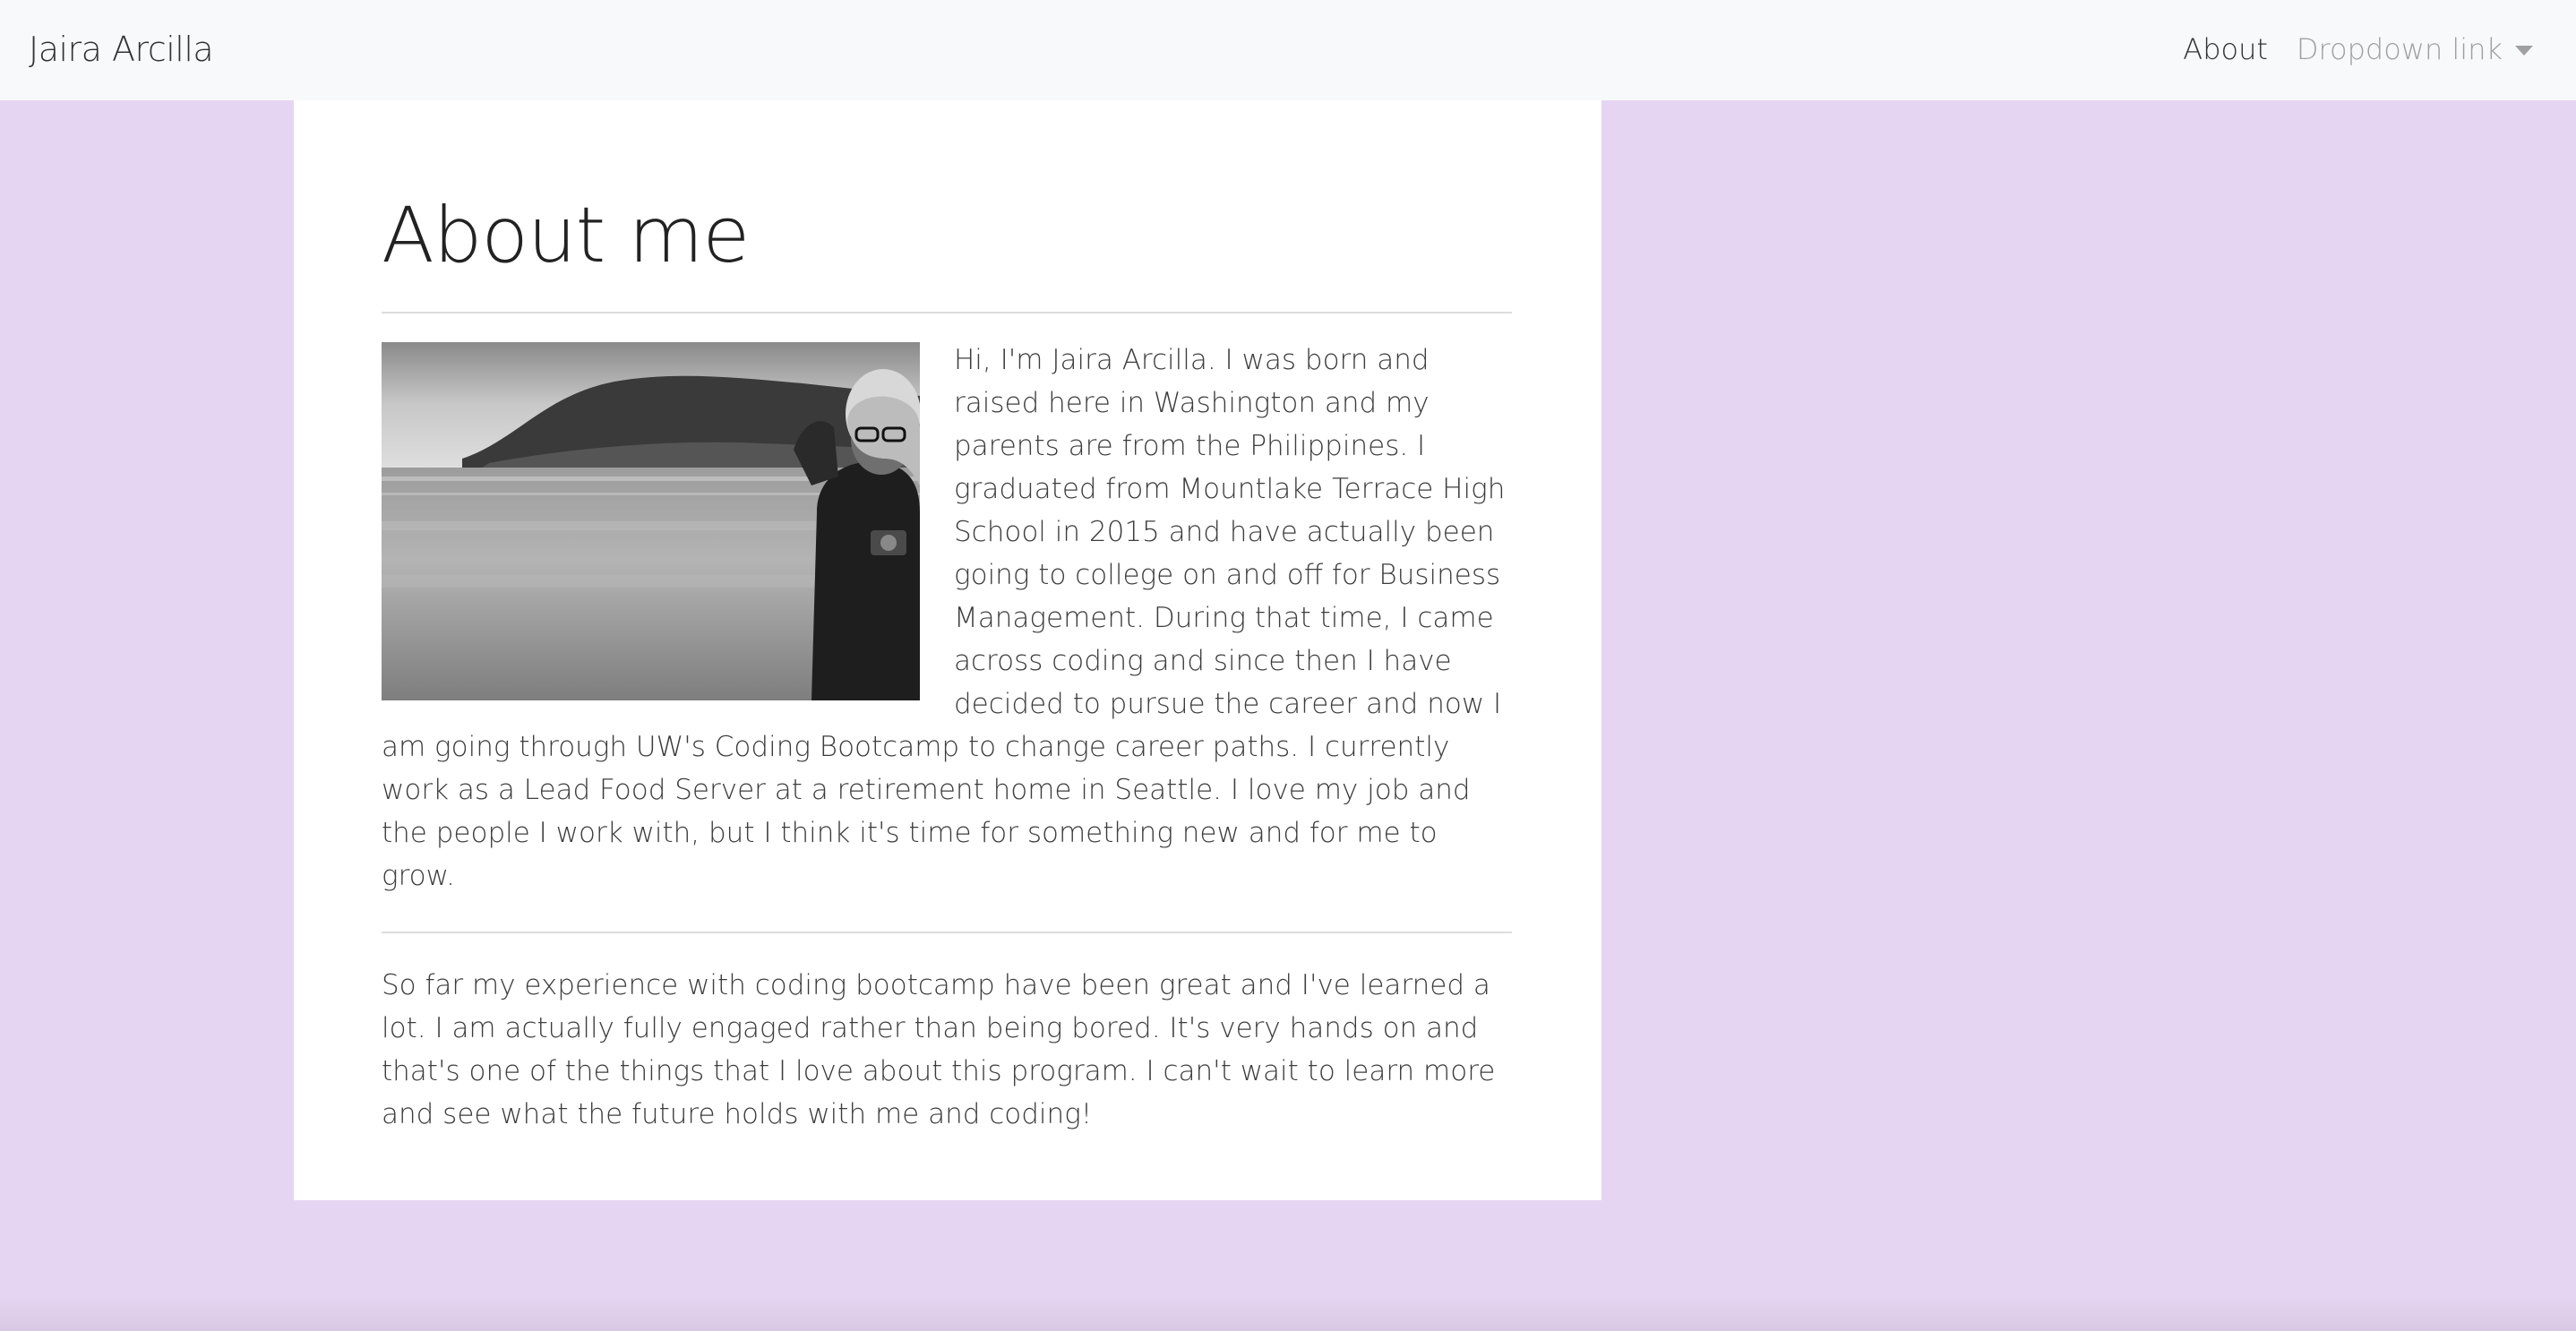 This screenshot has width=2576, height=1331. I want to click on portrait-photo, so click(651, 521).